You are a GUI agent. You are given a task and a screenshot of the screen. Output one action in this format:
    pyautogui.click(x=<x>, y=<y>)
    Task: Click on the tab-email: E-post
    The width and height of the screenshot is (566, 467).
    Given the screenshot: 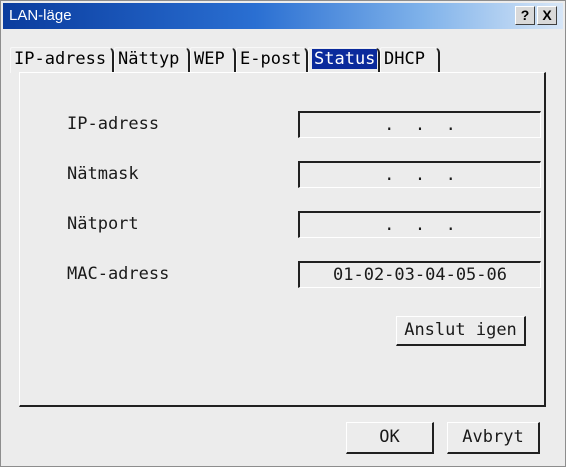 What is the action you would take?
    pyautogui.click(x=272, y=60)
    